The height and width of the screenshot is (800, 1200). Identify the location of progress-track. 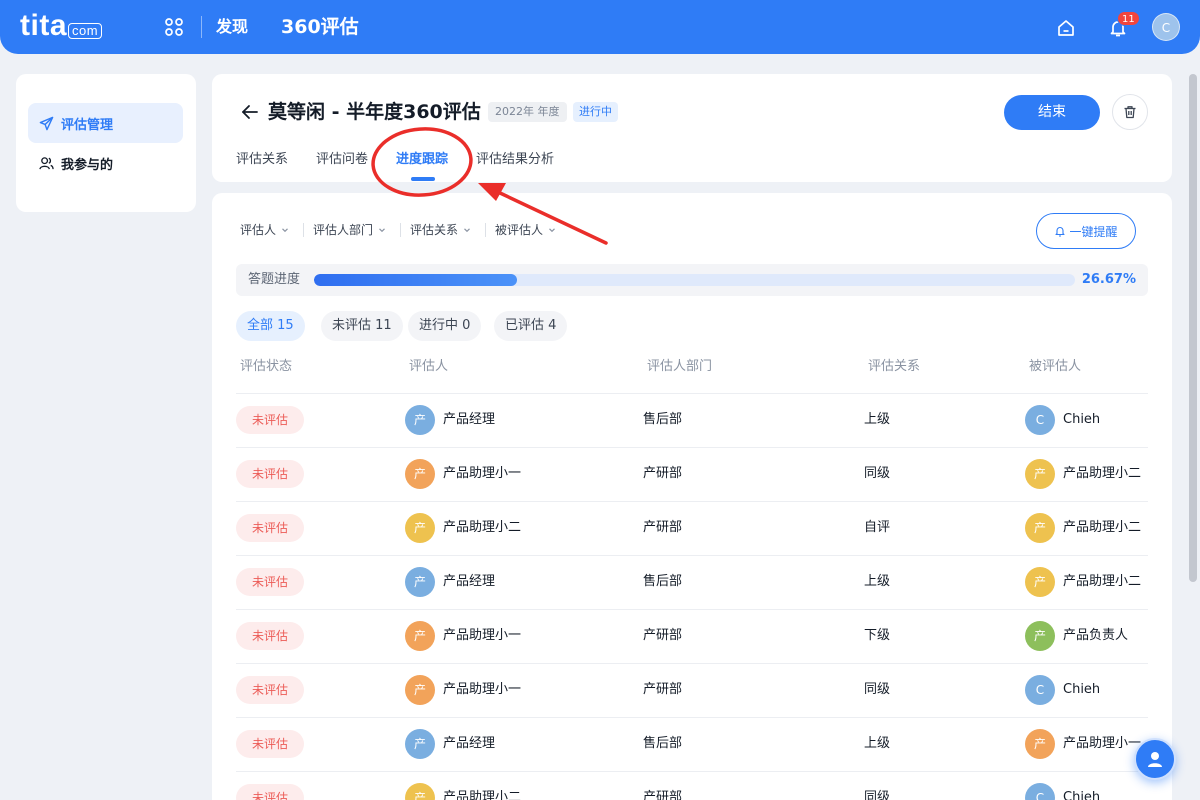
(694, 280).